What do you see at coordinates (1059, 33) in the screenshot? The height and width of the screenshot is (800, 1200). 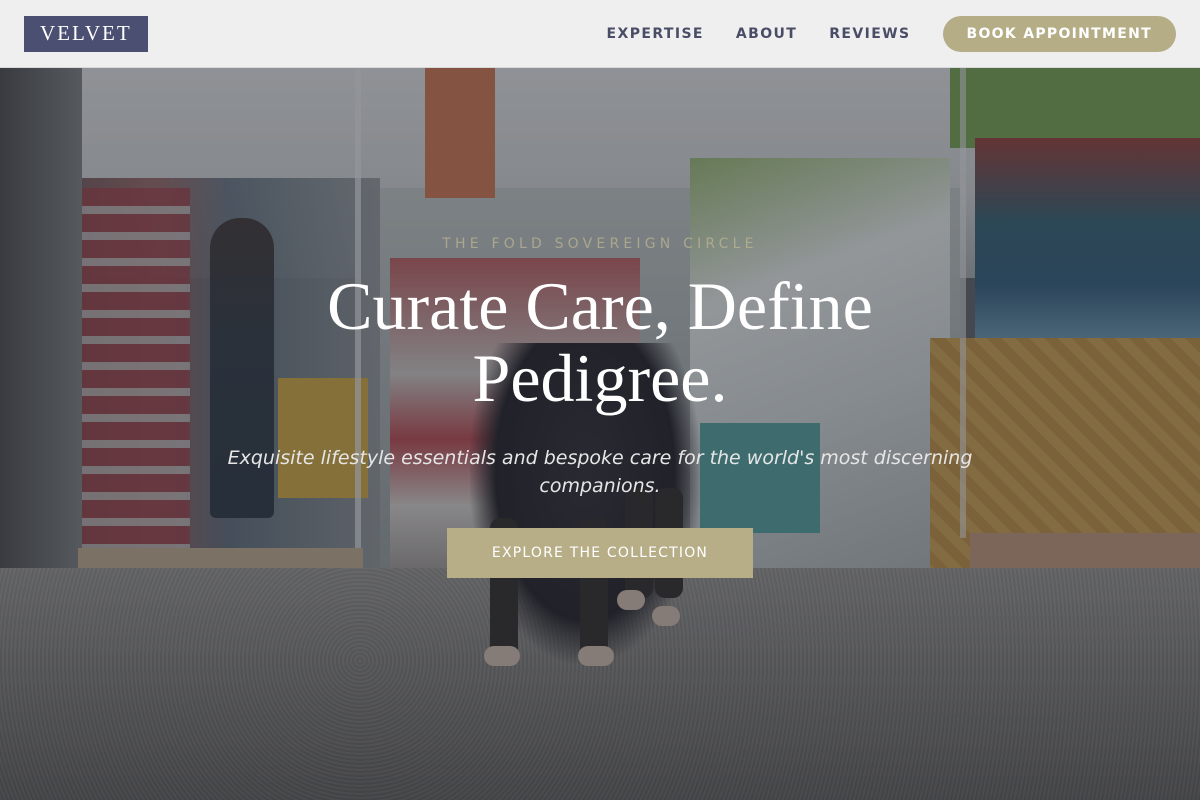 I see `book-appointment-button: BOOK APPOINTMENT` at bounding box center [1059, 33].